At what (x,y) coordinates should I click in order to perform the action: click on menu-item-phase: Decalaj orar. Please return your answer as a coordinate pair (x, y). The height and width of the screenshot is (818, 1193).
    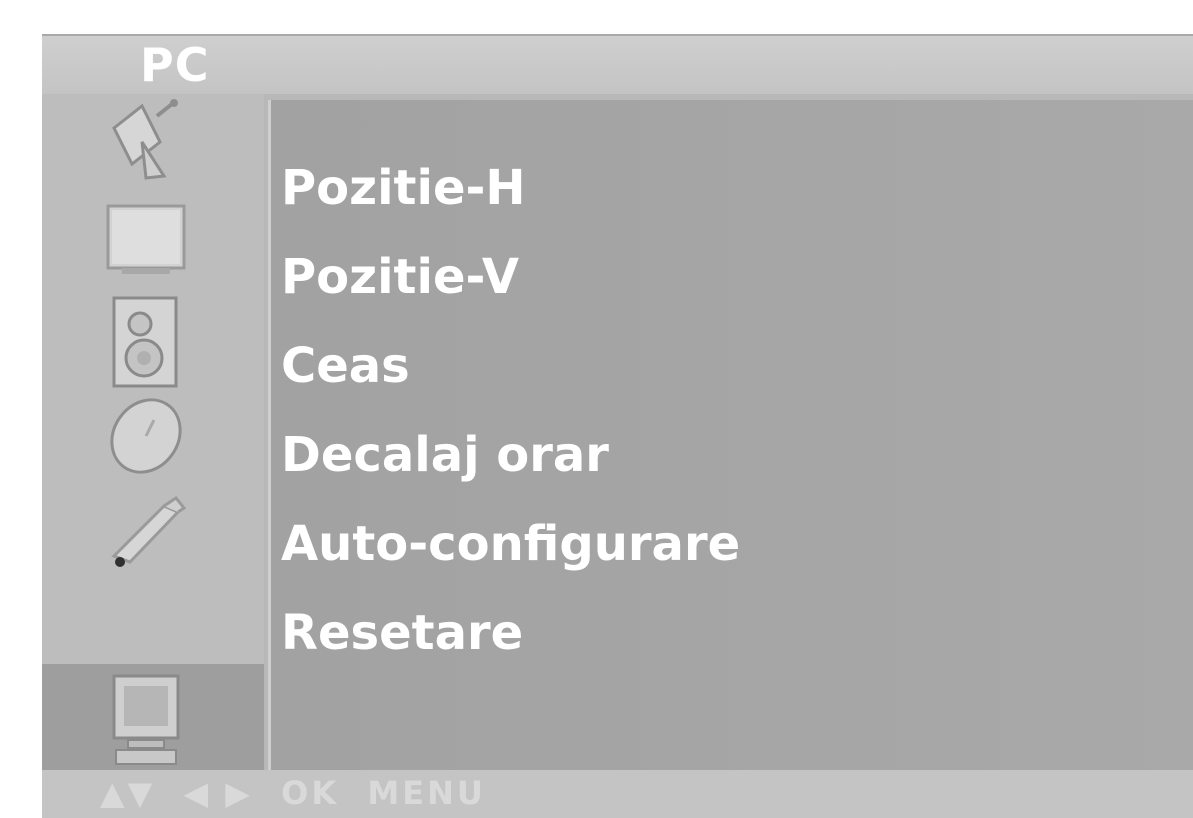
    Looking at the image, I should click on (510, 471).